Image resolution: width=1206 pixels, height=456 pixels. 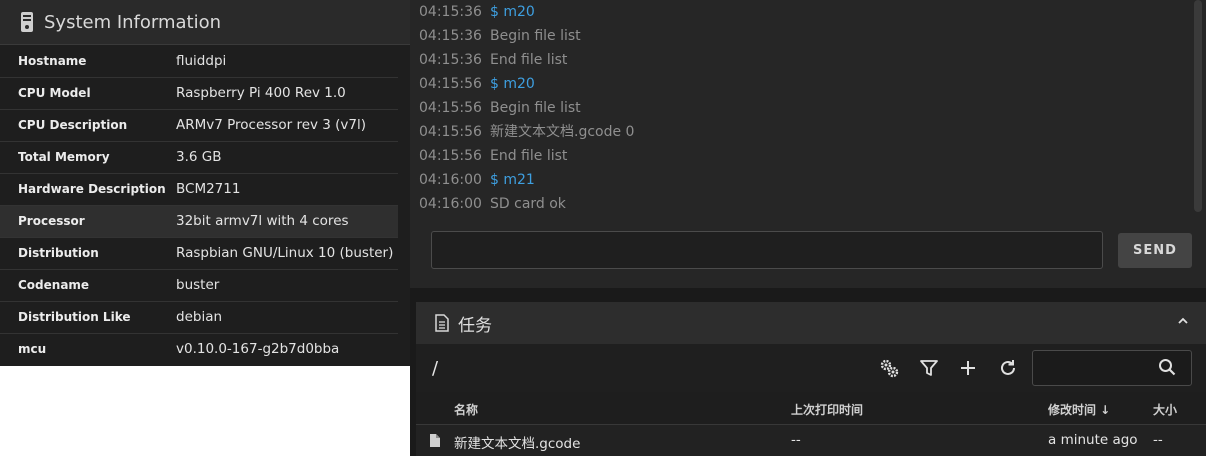 What do you see at coordinates (52, 60) in the screenshot?
I see `sys-key: Hostname` at bounding box center [52, 60].